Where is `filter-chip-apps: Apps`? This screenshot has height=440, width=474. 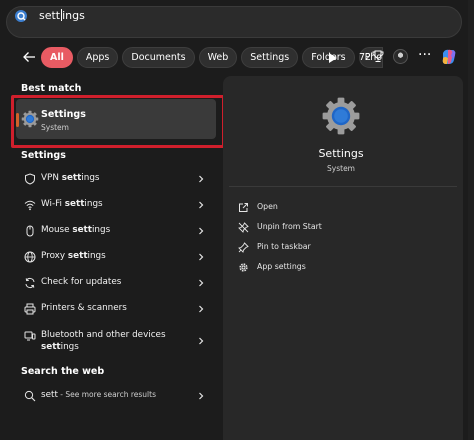 filter-chip-apps: Apps is located at coordinates (97, 57).